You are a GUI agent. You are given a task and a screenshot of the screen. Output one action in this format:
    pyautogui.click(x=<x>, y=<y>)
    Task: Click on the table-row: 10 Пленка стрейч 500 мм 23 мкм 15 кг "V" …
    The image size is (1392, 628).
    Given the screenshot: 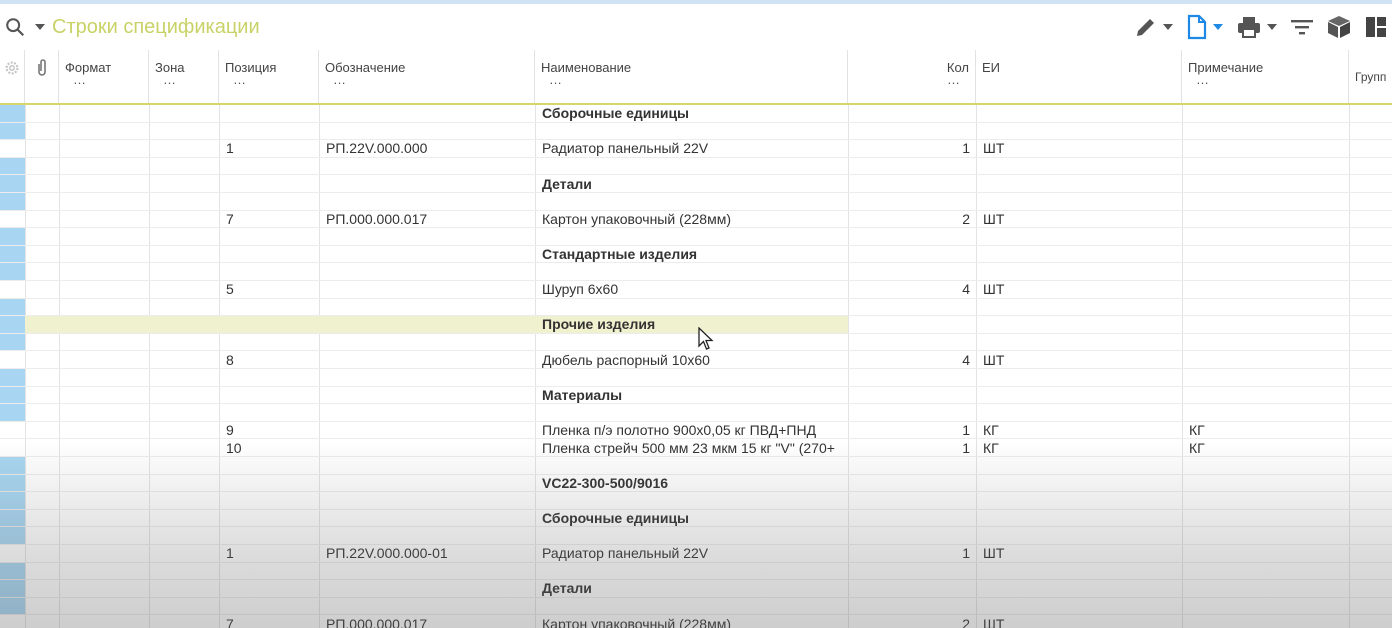 What is the action you would take?
    pyautogui.click(x=696, y=448)
    